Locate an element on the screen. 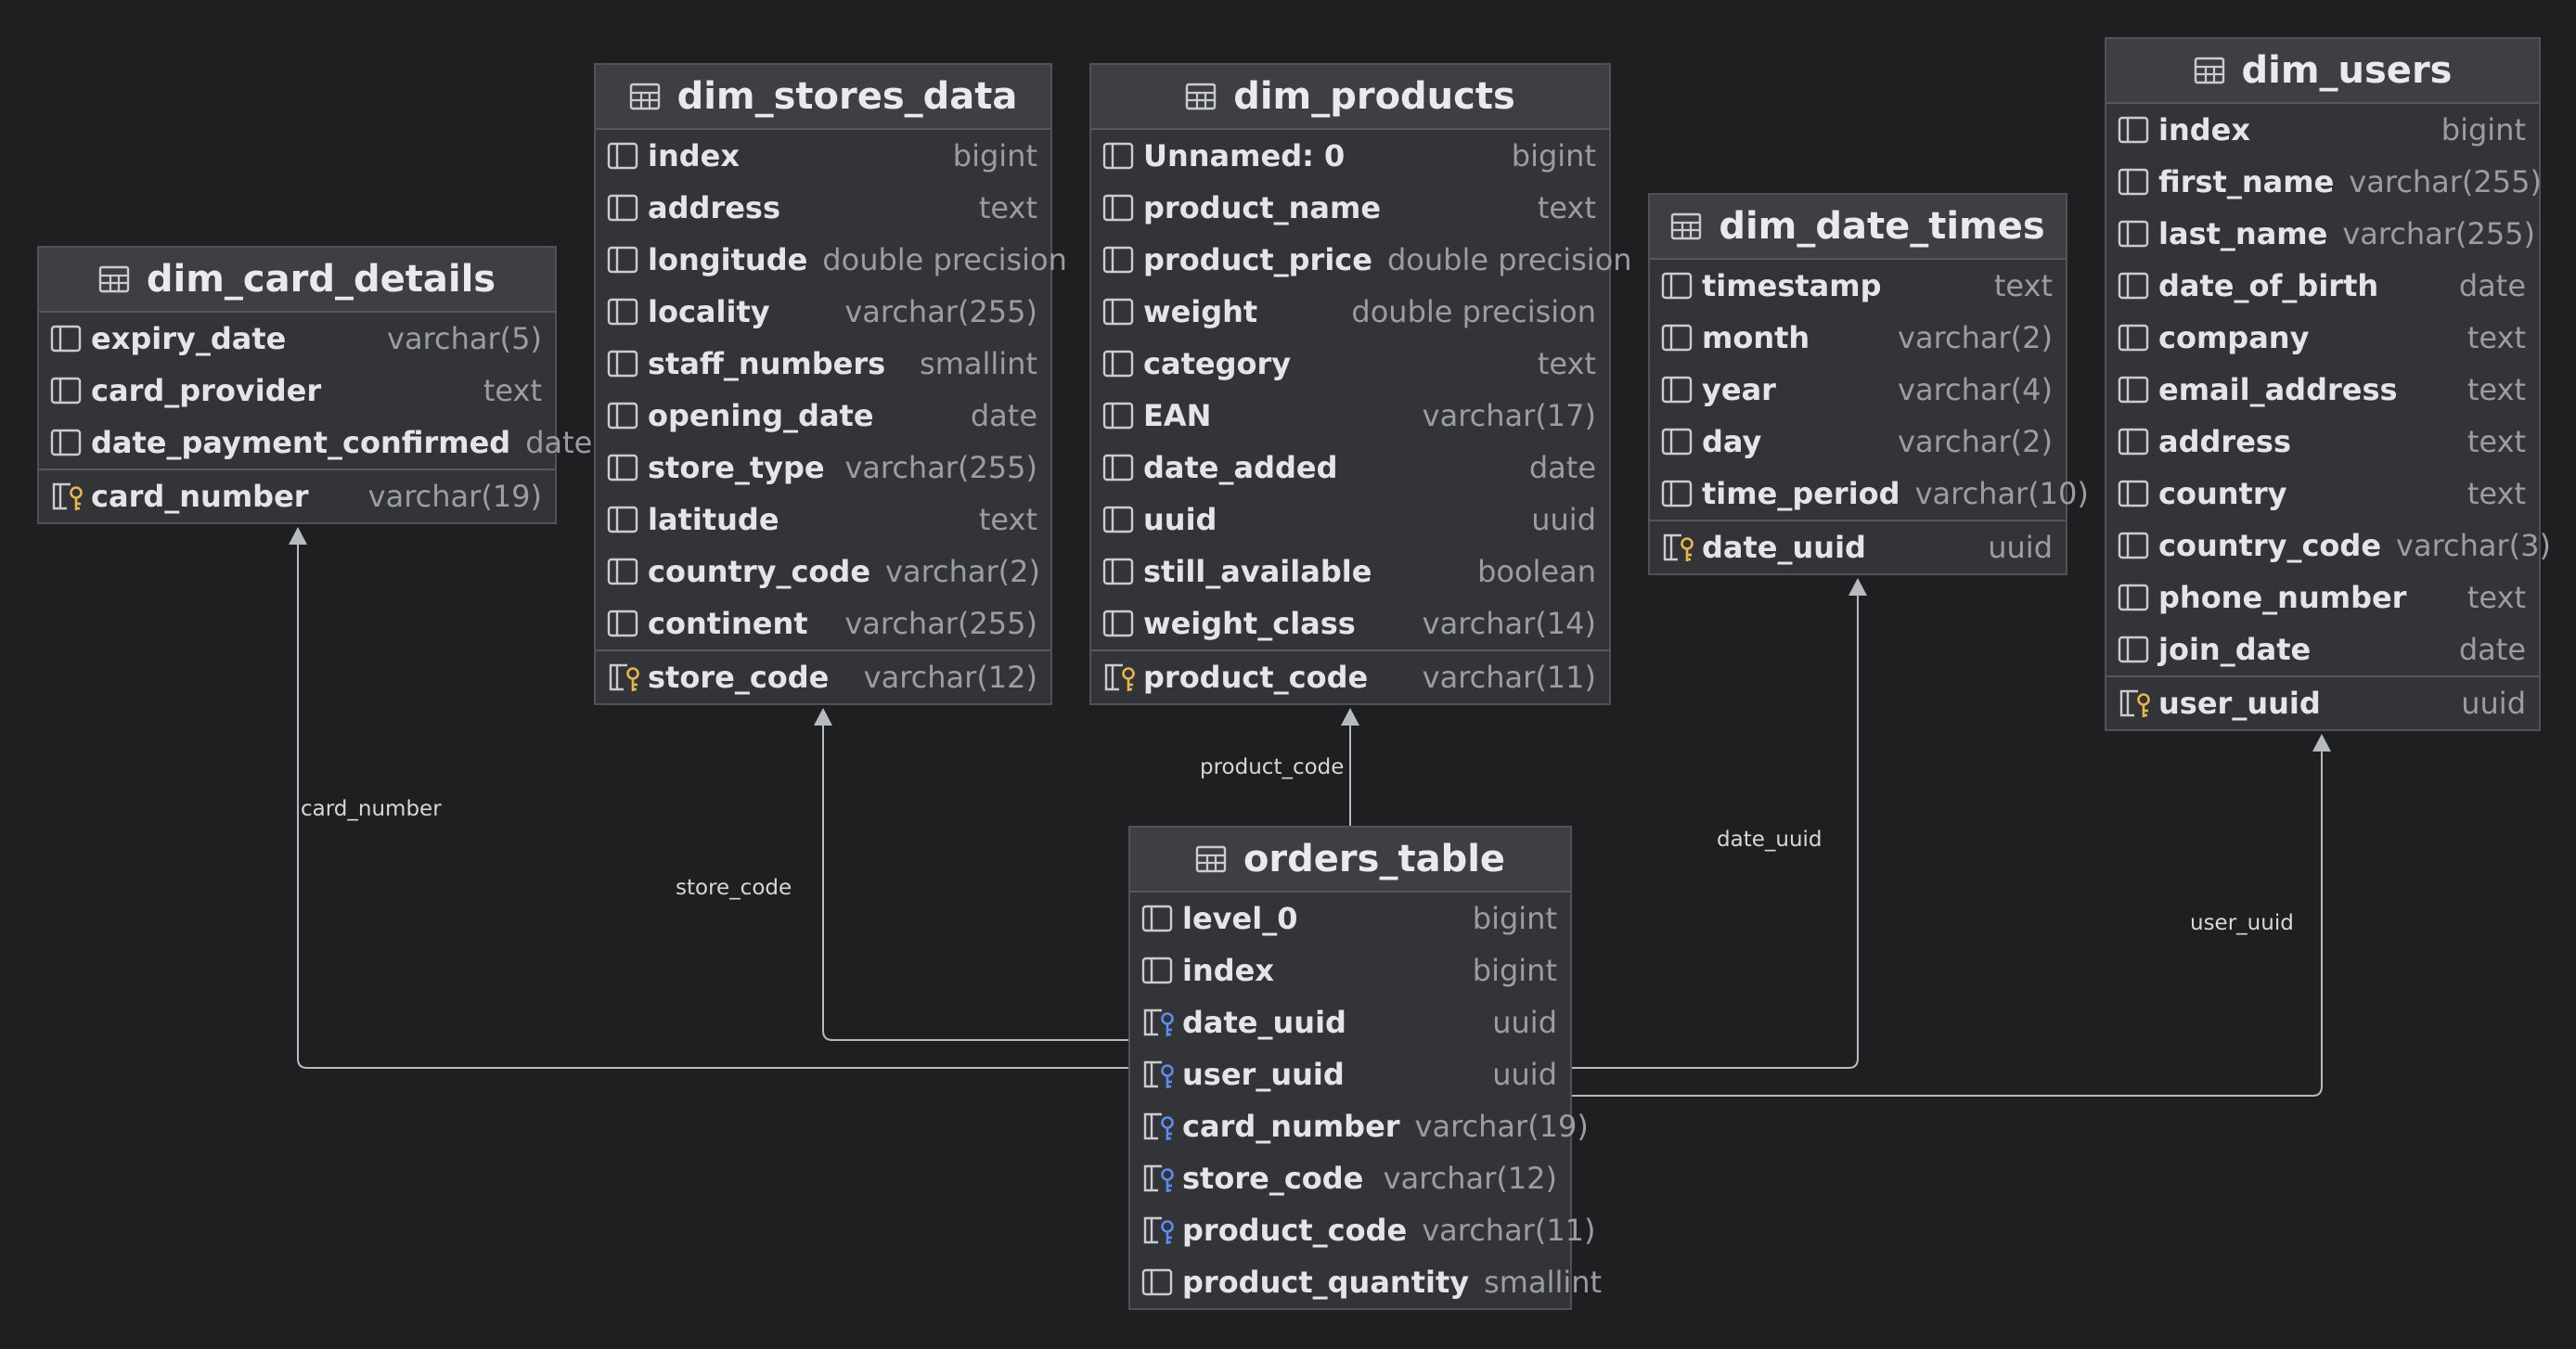  table-header: dim_stores_data is located at coordinates (823, 97).